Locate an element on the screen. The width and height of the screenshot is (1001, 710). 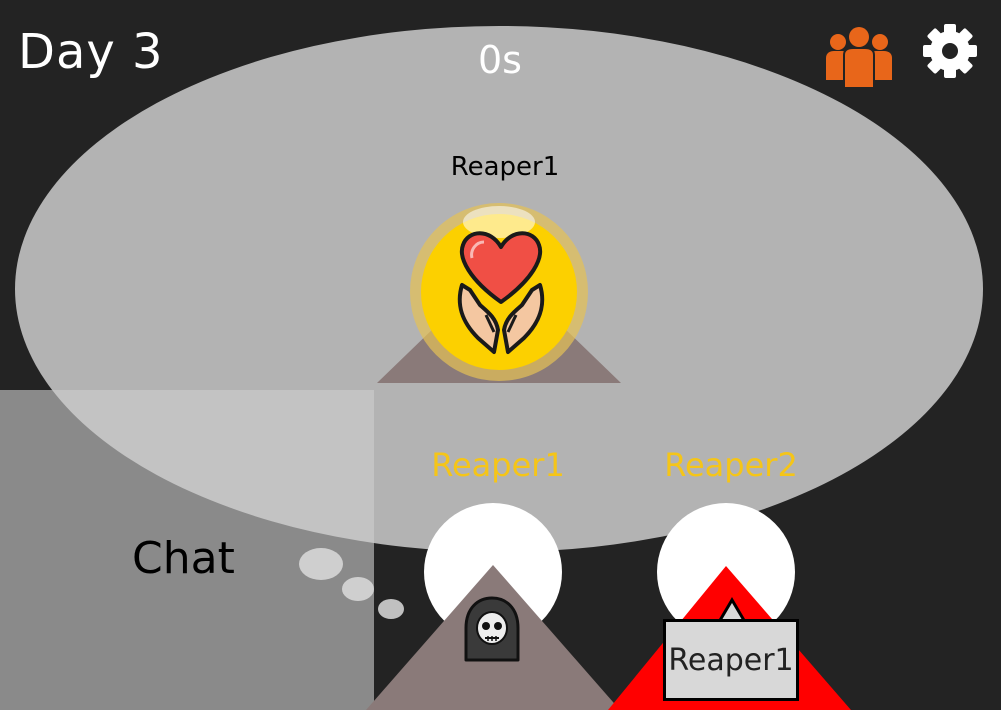
target-label: Reaper1 is located at coordinates (731, 660).